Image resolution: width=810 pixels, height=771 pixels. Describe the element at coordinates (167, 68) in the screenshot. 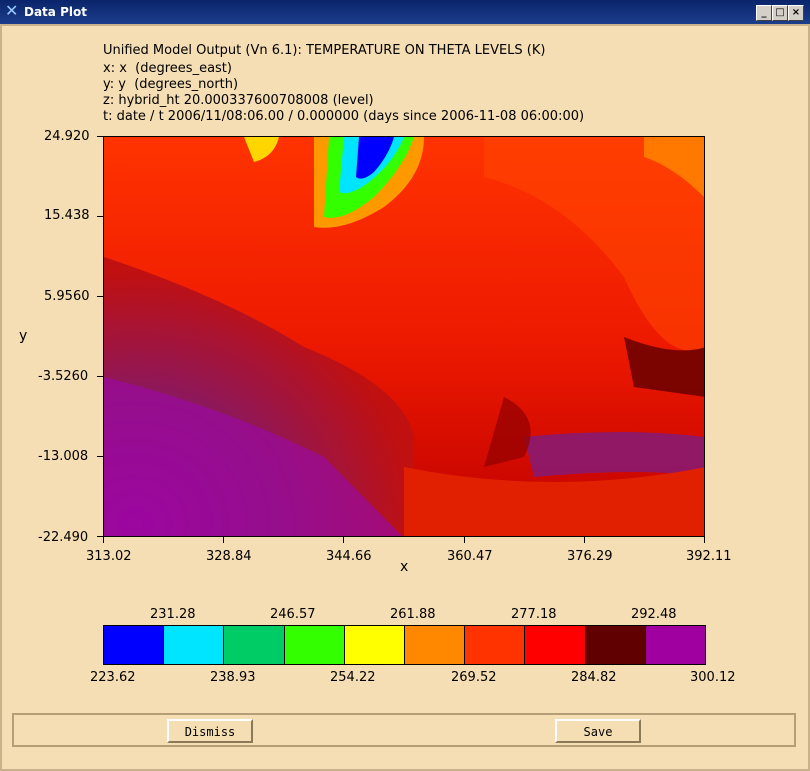

I see `x-description: x: x (degrees_east)` at that location.